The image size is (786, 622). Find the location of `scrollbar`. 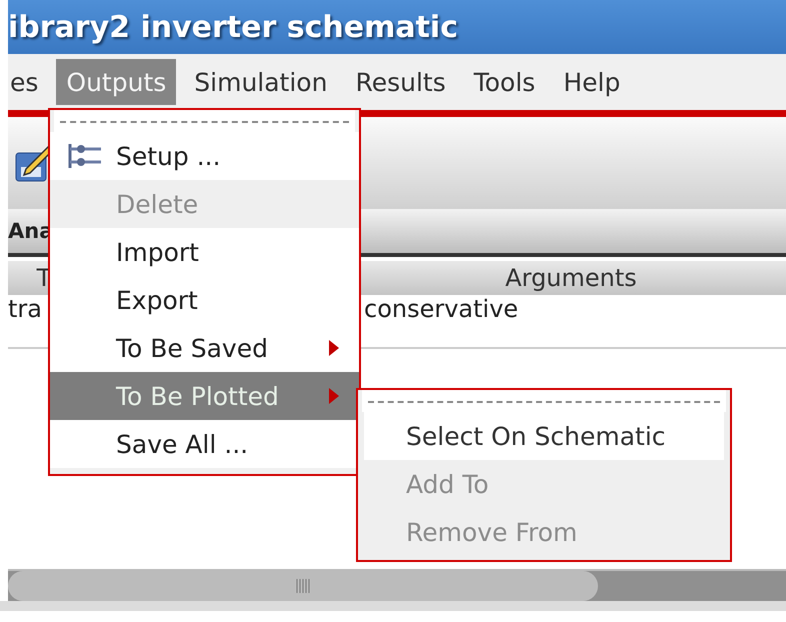

scrollbar is located at coordinates (397, 585).